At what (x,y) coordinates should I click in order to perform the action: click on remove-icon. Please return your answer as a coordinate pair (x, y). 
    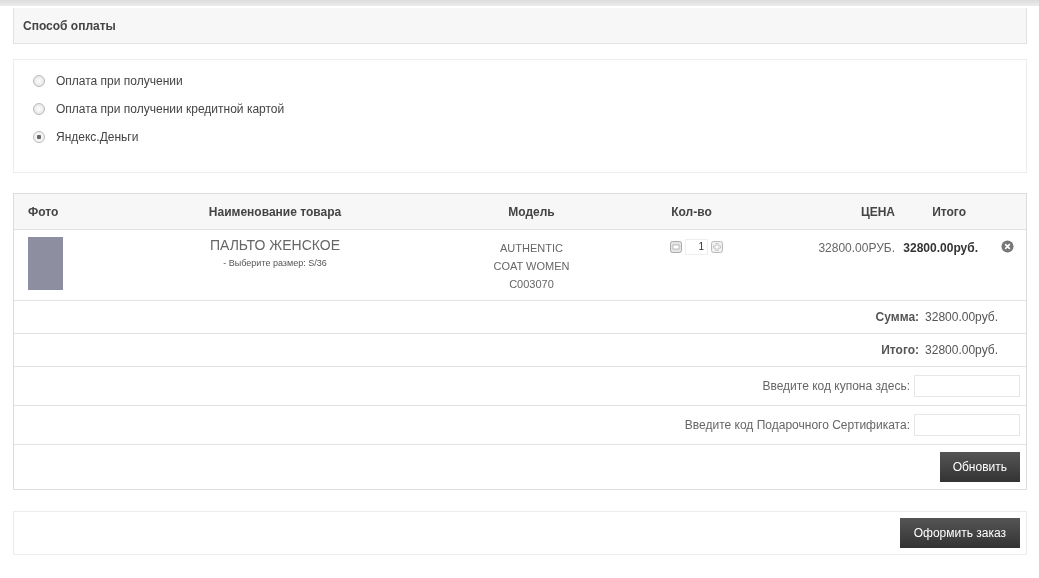
    Looking at the image, I should click on (1007, 246).